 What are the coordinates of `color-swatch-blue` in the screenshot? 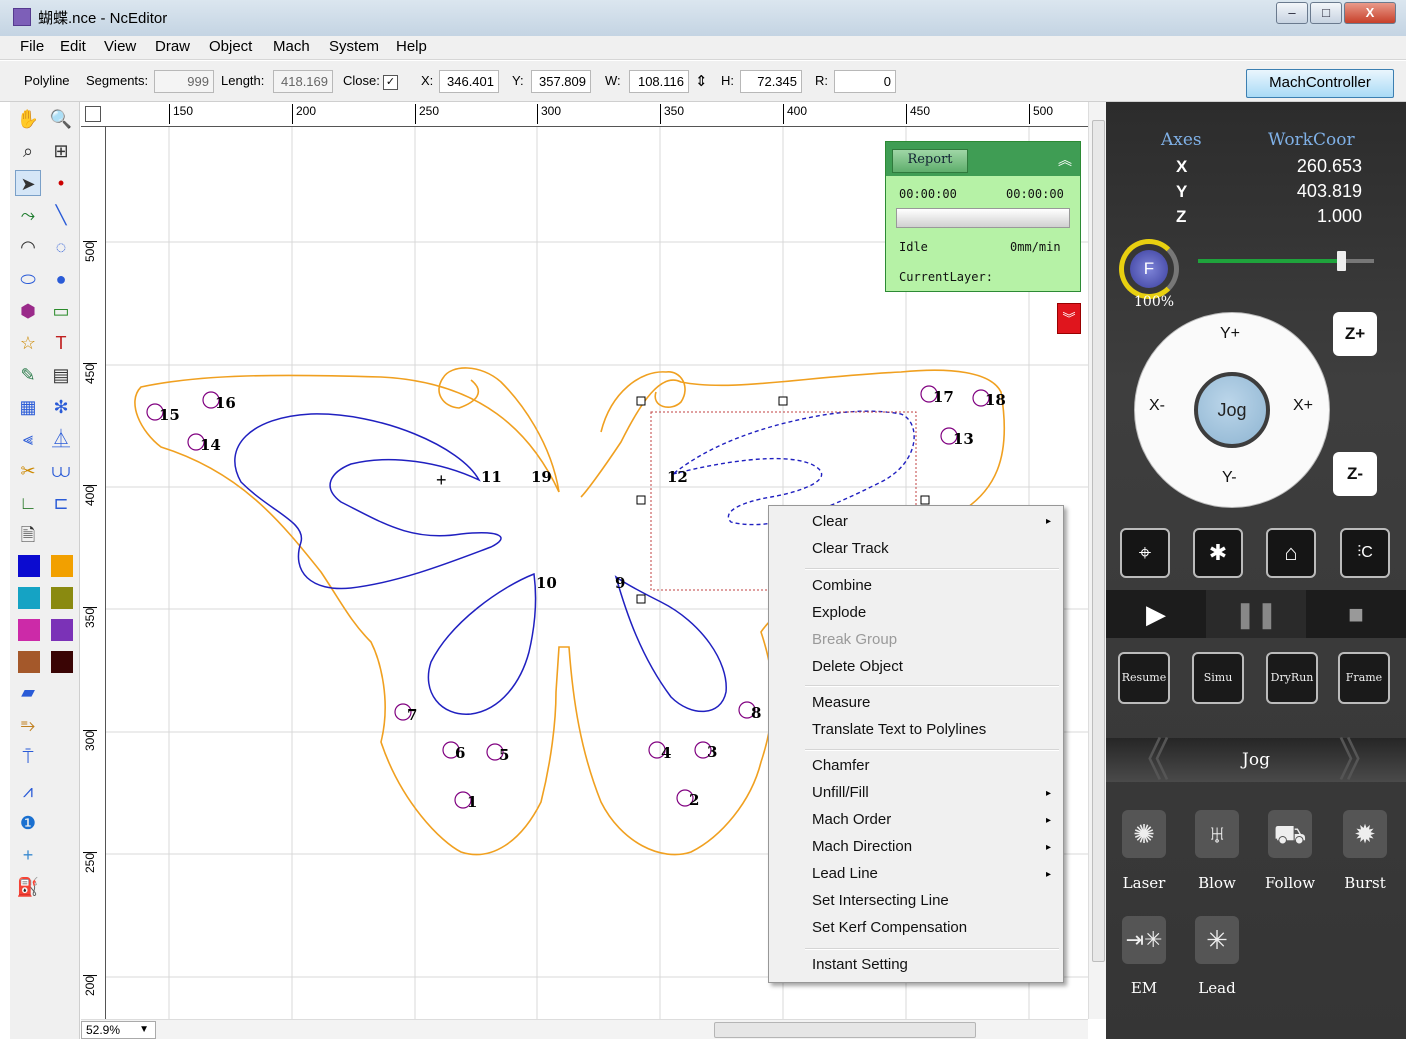 It's located at (29, 566).